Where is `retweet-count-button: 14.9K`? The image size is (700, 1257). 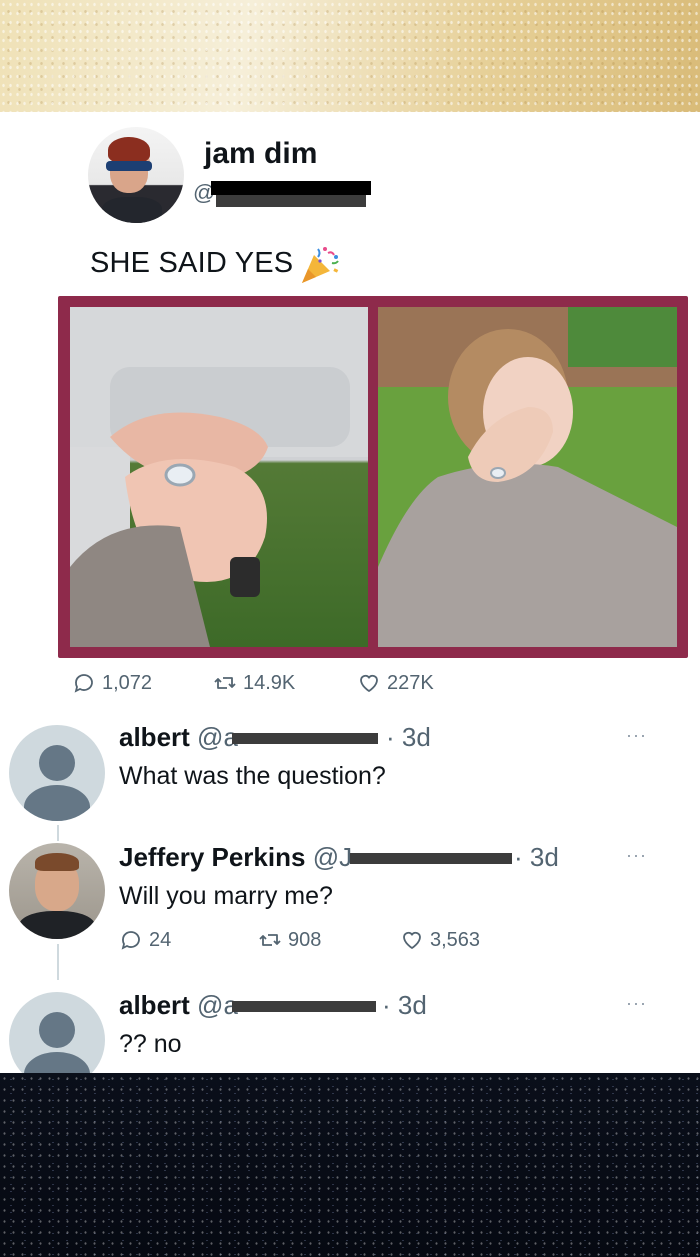 retweet-count-button: 14.9K is located at coordinates (254, 683).